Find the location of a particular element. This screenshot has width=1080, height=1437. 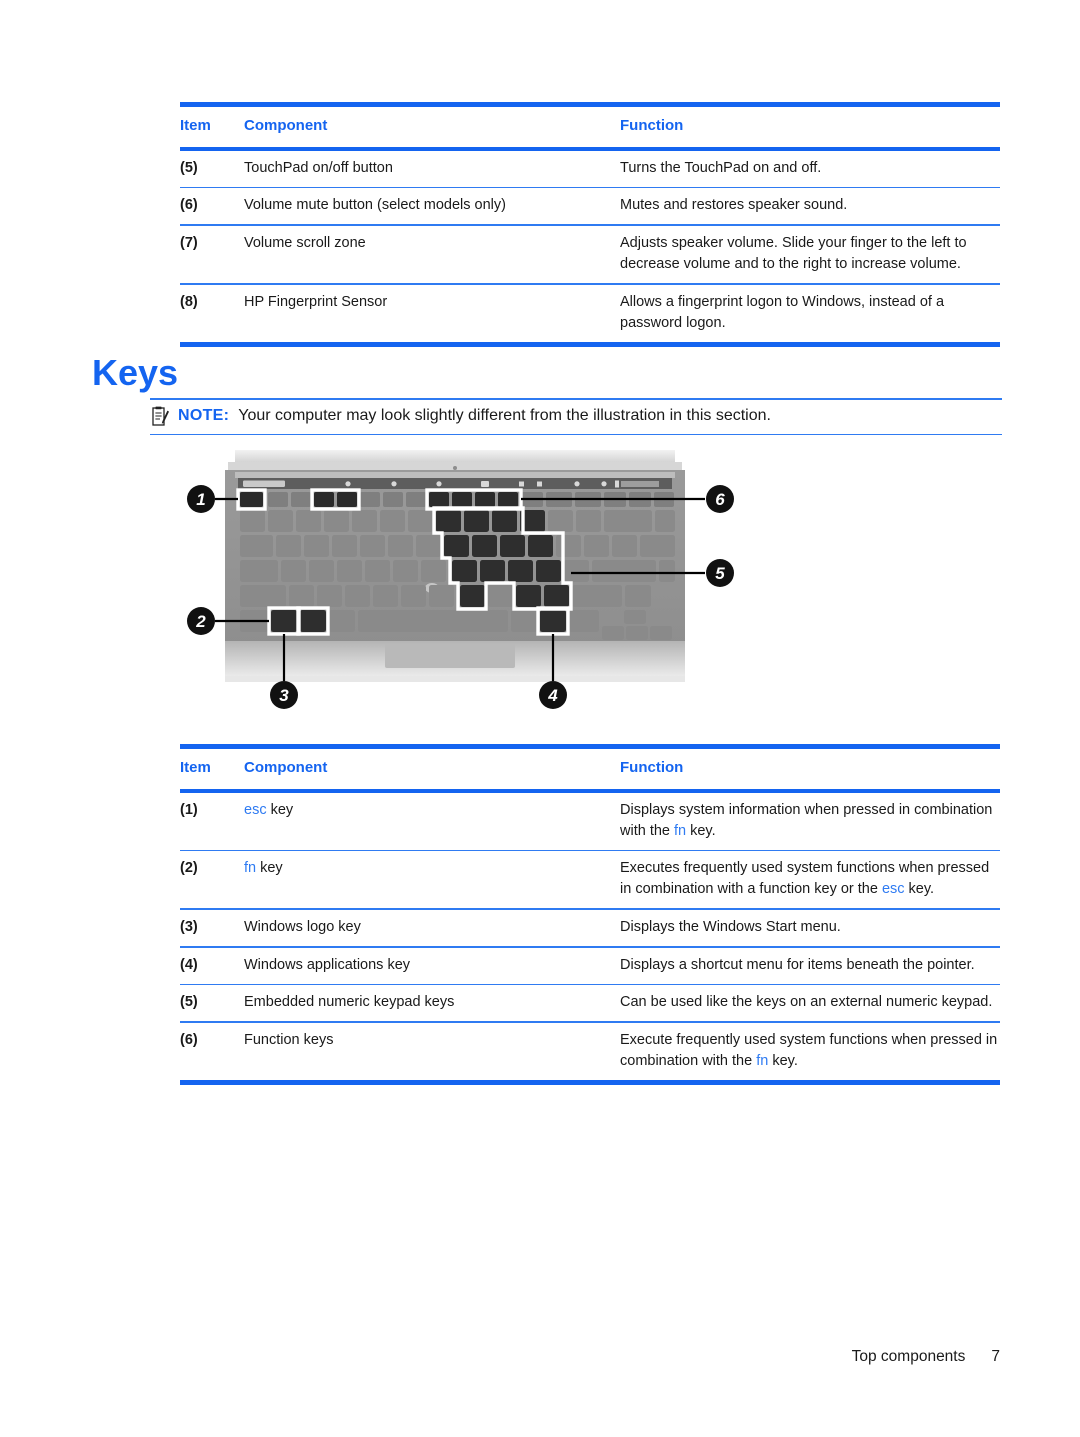

cell-component: HP Fingerprint Sensor is located at coordinates (316, 301).